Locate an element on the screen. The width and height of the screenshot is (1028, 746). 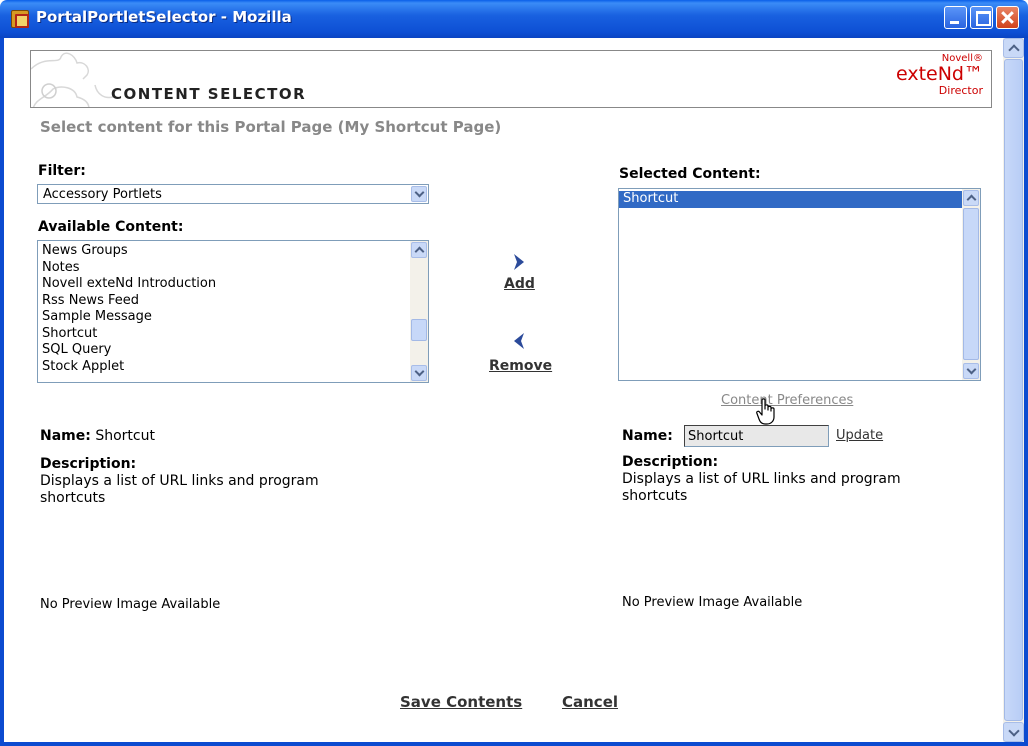
list-item: Rss News Feed is located at coordinates (224, 301).